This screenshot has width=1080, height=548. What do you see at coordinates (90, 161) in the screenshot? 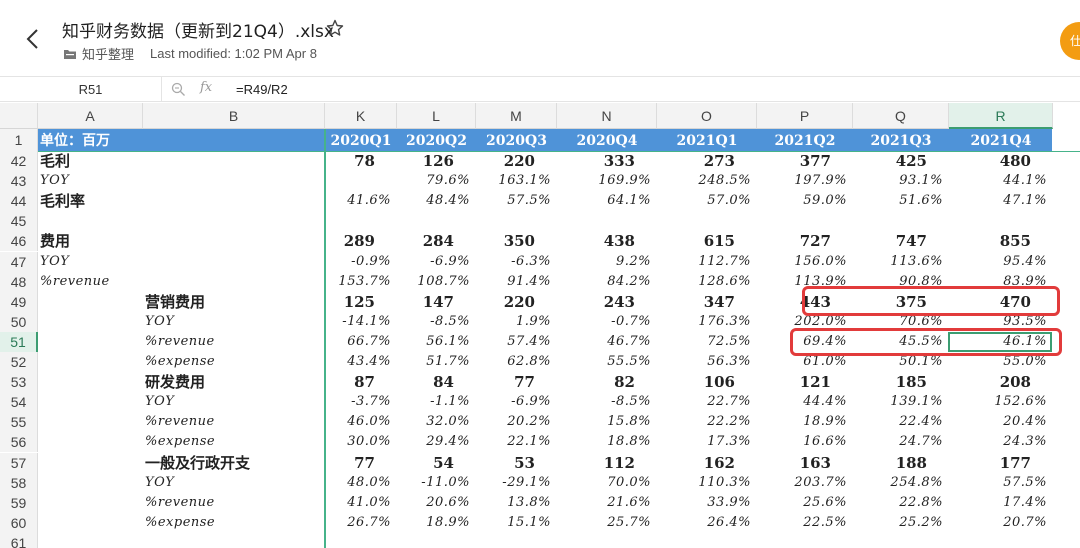
I see `row-label-a: 毛利` at bounding box center [90, 161].